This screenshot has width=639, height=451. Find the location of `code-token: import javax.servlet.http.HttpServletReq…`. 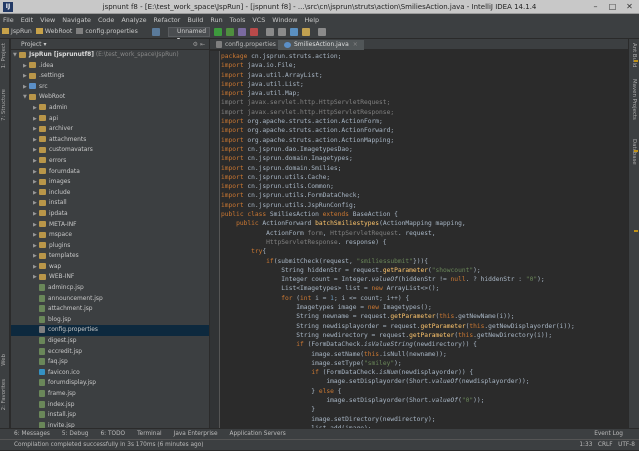

code-token: import javax.servlet.http.HttpServletReq… is located at coordinates (306, 103).